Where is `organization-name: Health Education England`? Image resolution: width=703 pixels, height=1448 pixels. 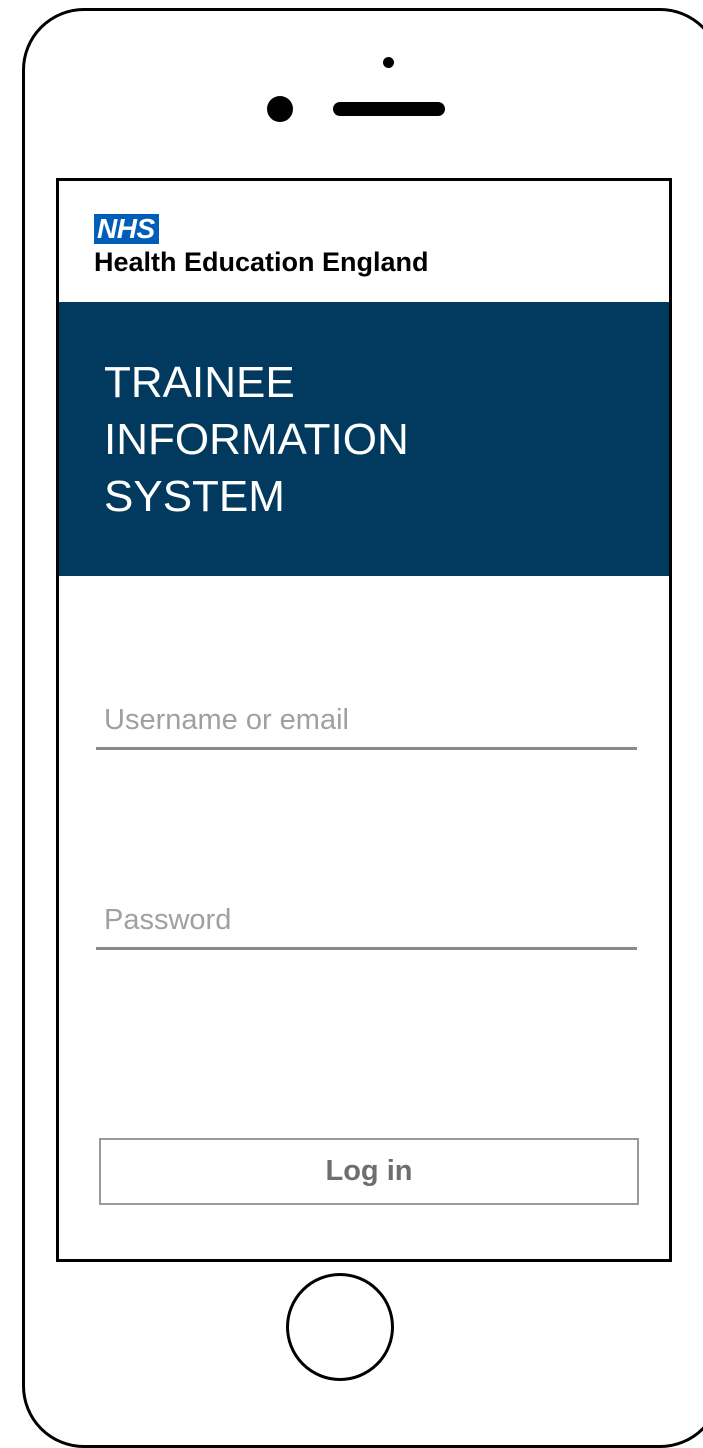 organization-name: Health Education England is located at coordinates (261, 262).